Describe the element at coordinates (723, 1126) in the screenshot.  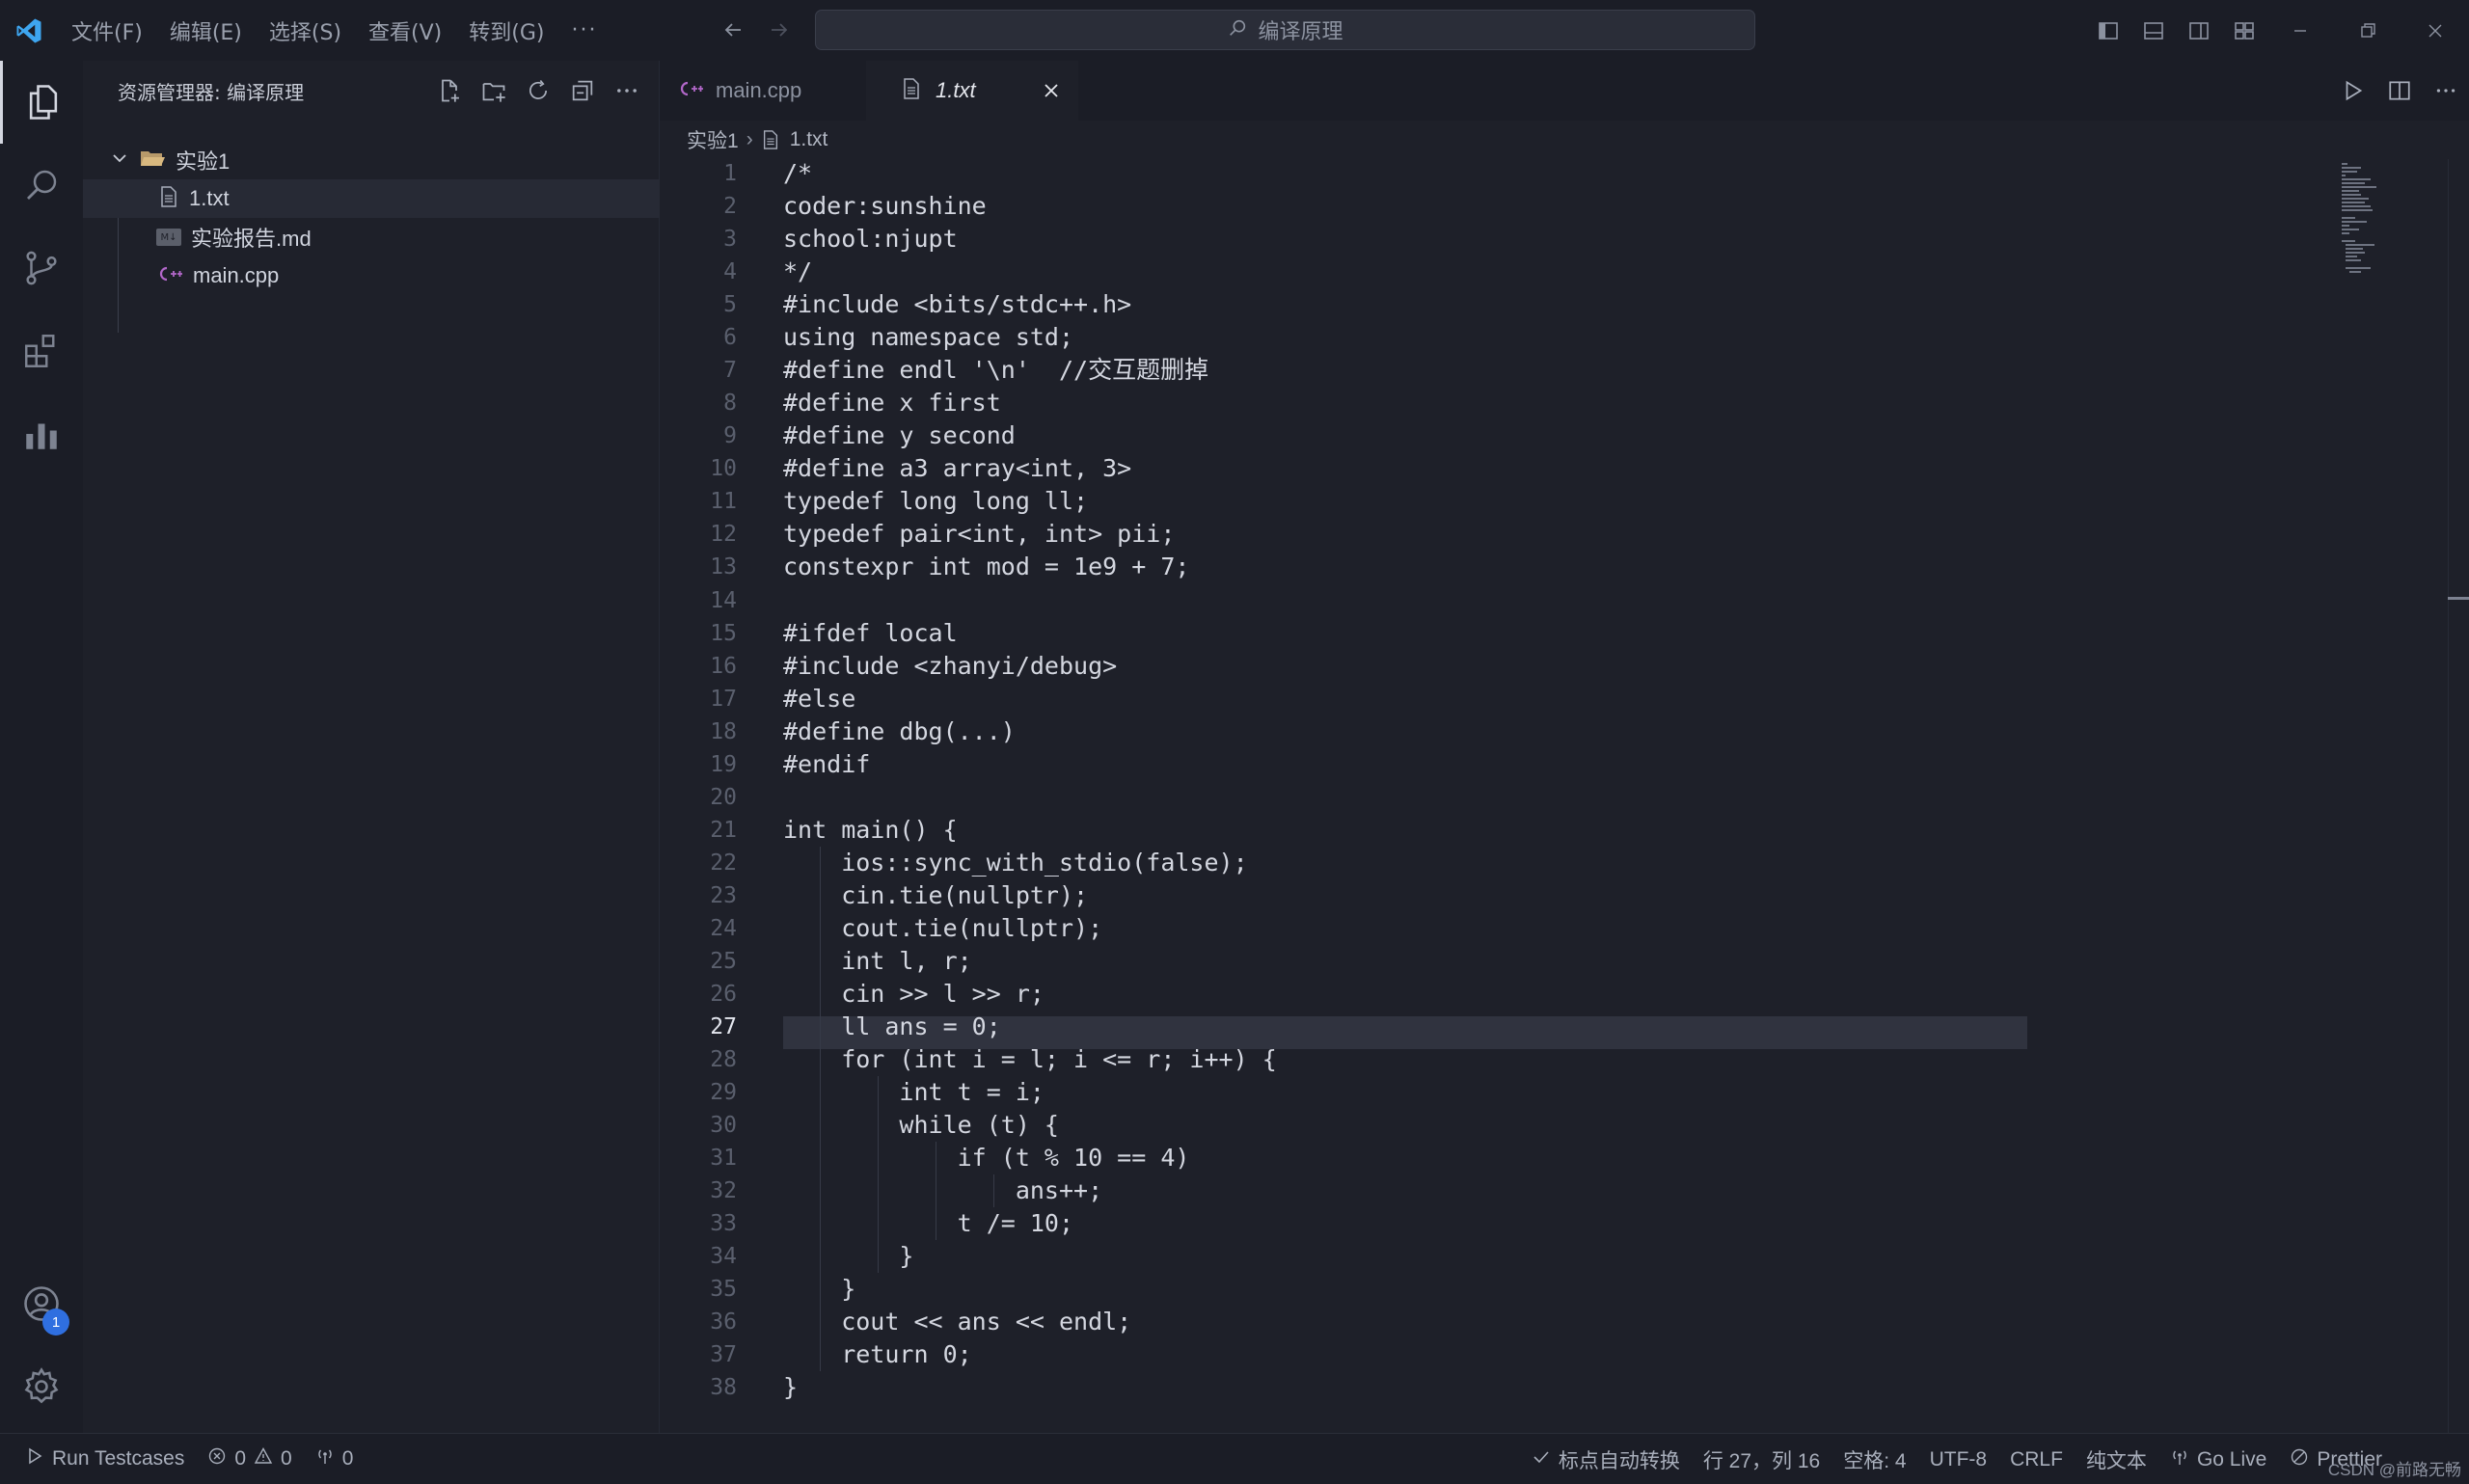
I see `line-number: 30` at that location.